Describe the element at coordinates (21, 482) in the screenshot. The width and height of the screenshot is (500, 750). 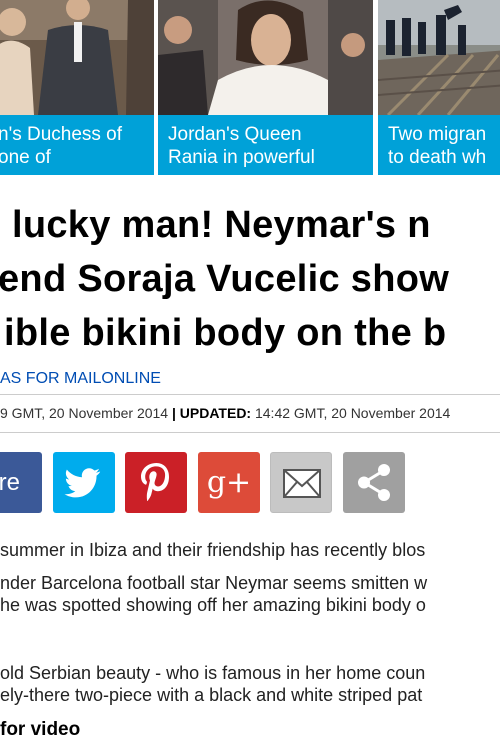
I see `facebook-share-button: re` at that location.